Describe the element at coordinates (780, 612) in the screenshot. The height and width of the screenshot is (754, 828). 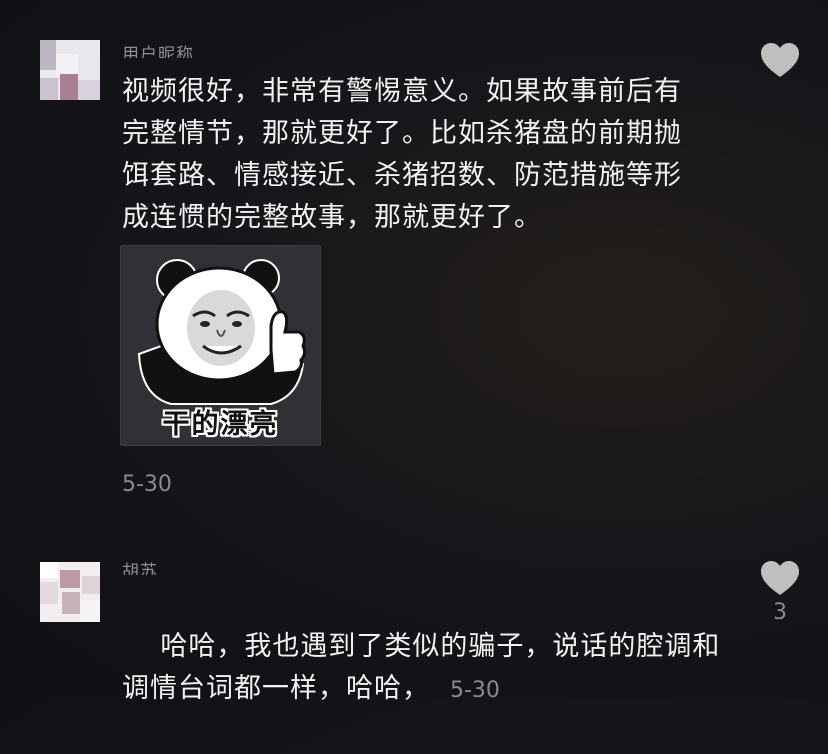
I see `like-count: 3` at that location.